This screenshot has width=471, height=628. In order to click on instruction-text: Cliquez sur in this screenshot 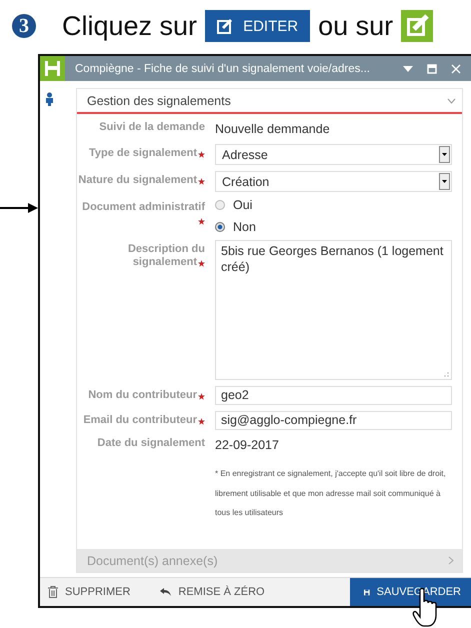, I will do `click(130, 26)`.